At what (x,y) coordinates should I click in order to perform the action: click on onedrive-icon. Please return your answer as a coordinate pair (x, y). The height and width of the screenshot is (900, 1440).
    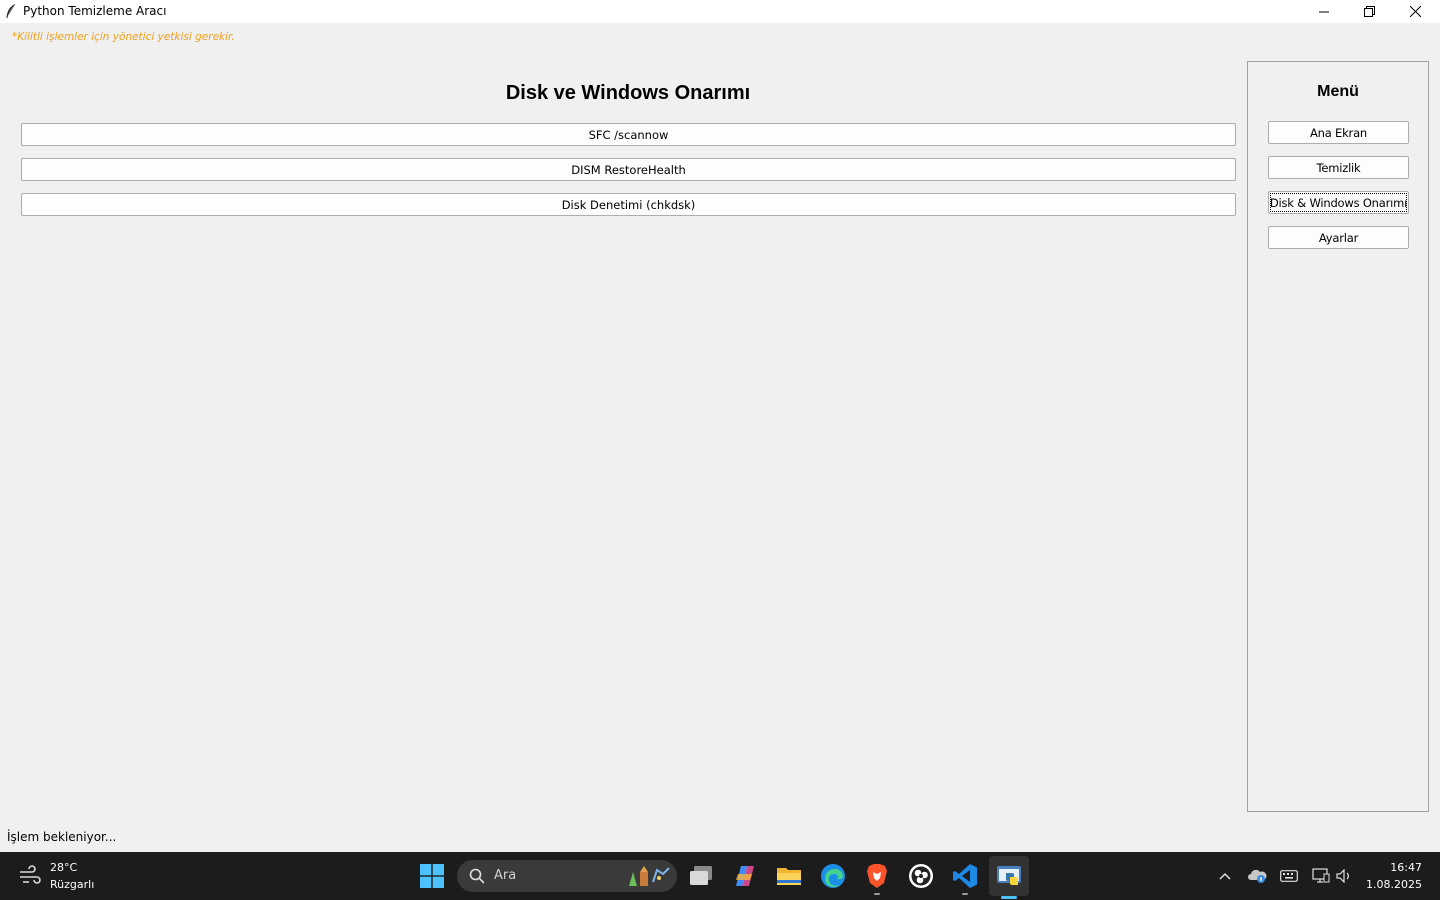
    Looking at the image, I should click on (1257, 876).